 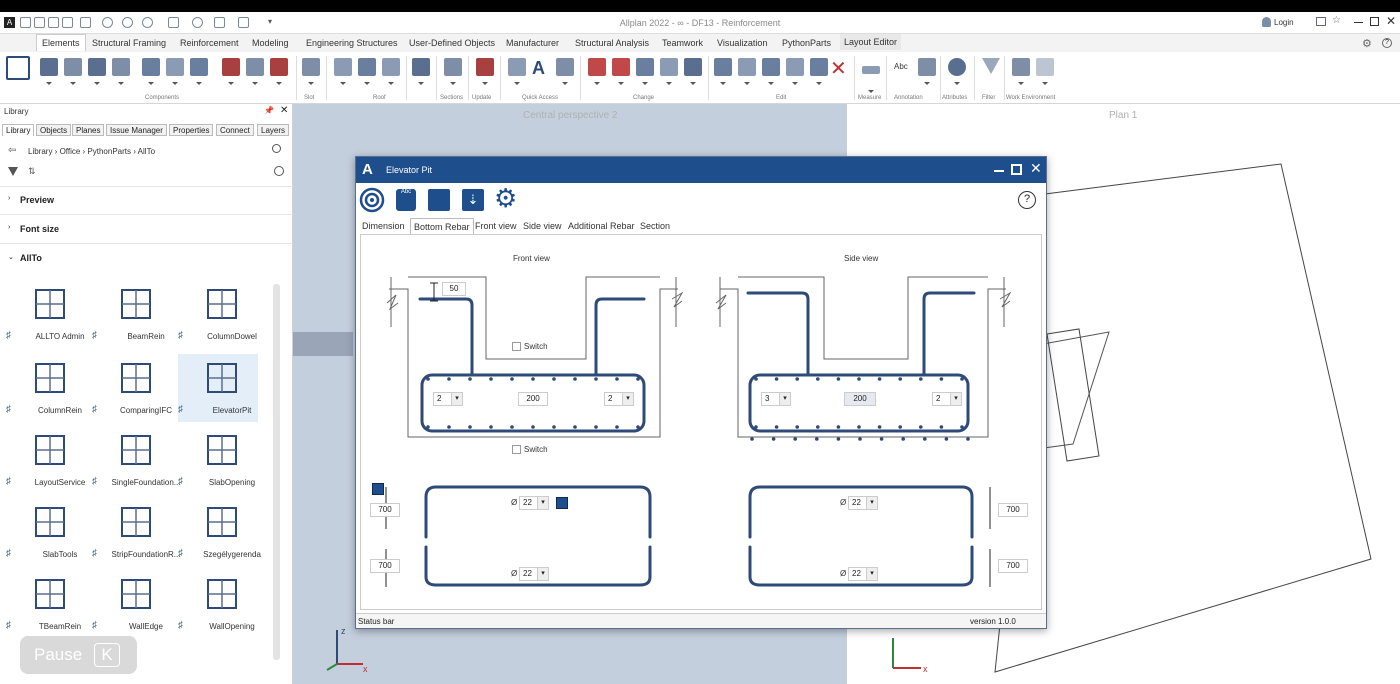 I want to click on wall-tool-icon, so click(x=49, y=71).